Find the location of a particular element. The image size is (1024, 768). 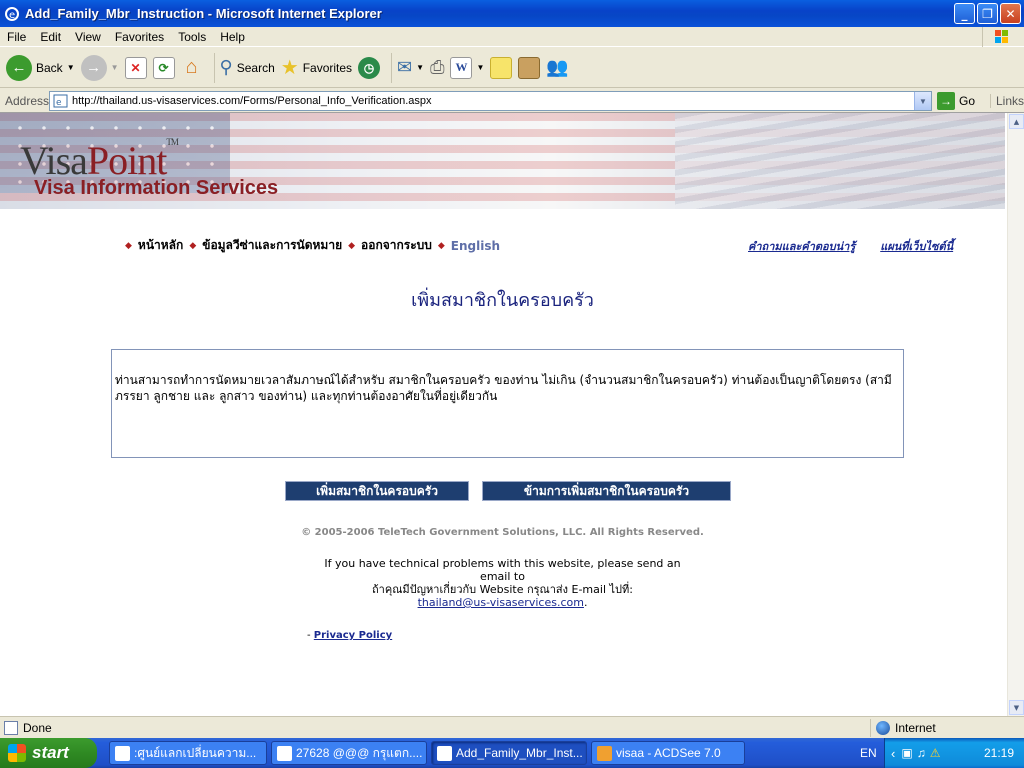

start-button: start is located at coordinates (48, 753).